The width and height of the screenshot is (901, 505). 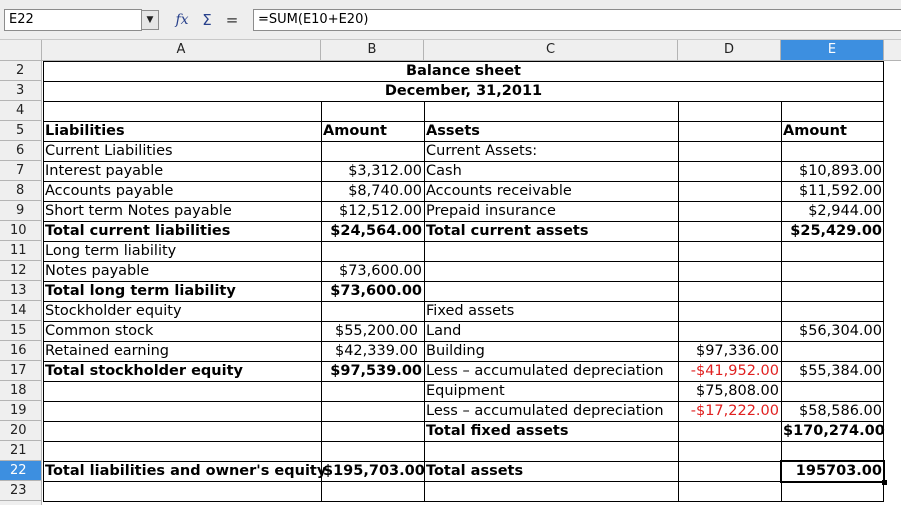 What do you see at coordinates (551, 411) in the screenshot?
I see `cell-c19: Less – accumulated depreciation` at bounding box center [551, 411].